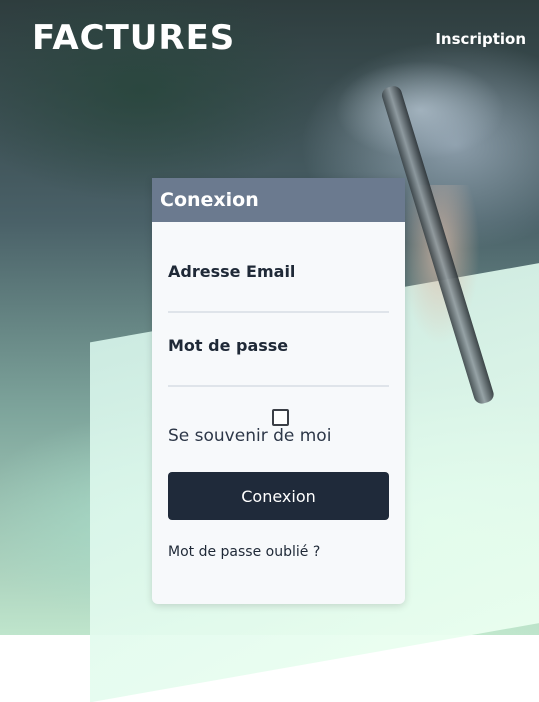  Describe the element at coordinates (278, 496) in the screenshot. I see `login-button: Conexion` at that location.